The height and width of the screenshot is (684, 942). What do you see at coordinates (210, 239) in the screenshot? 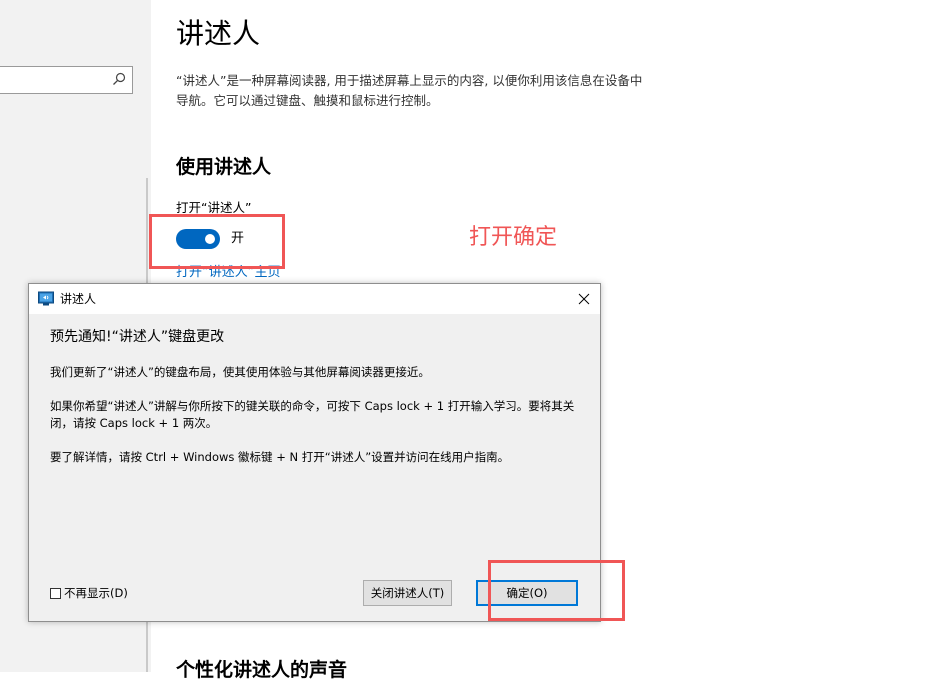
I see `toggle-knob` at bounding box center [210, 239].